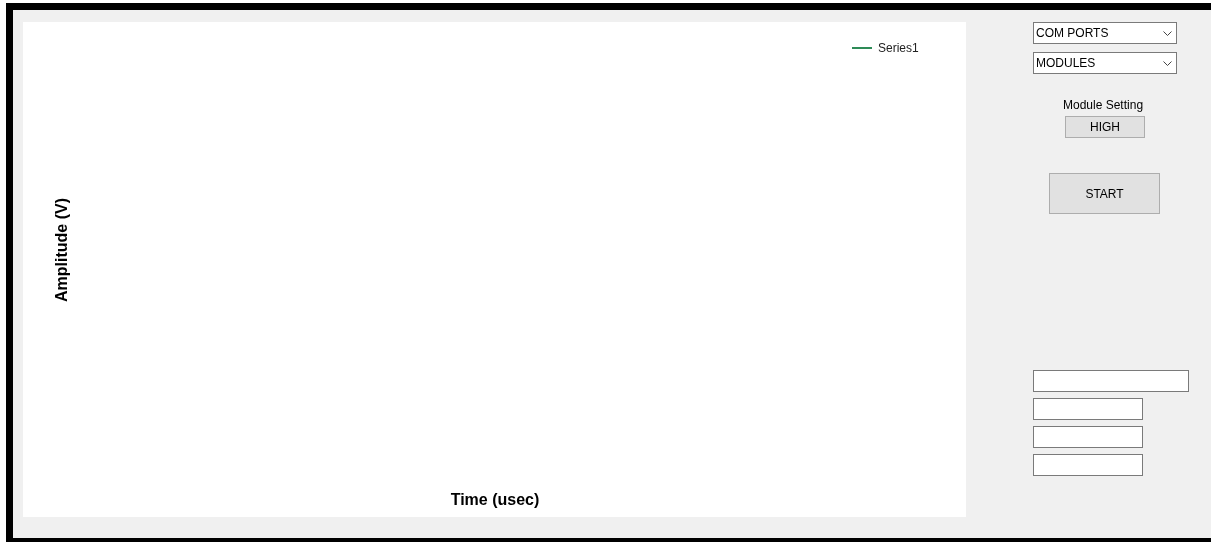 Image resolution: width=1211 pixels, height=542 pixels. What do you see at coordinates (62, 250) in the screenshot?
I see `y-axis-label: Amplitude (V)` at bounding box center [62, 250].